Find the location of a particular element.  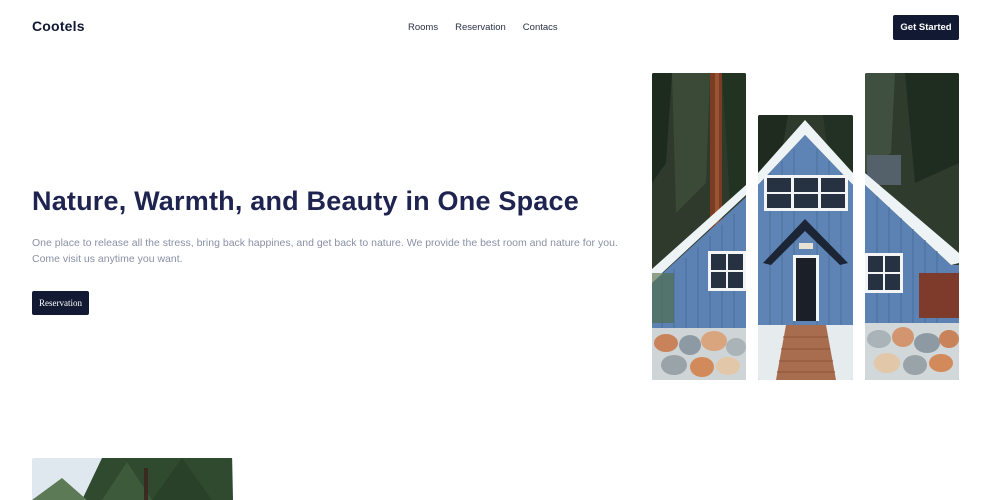

forest-image is located at coordinates (132, 479).